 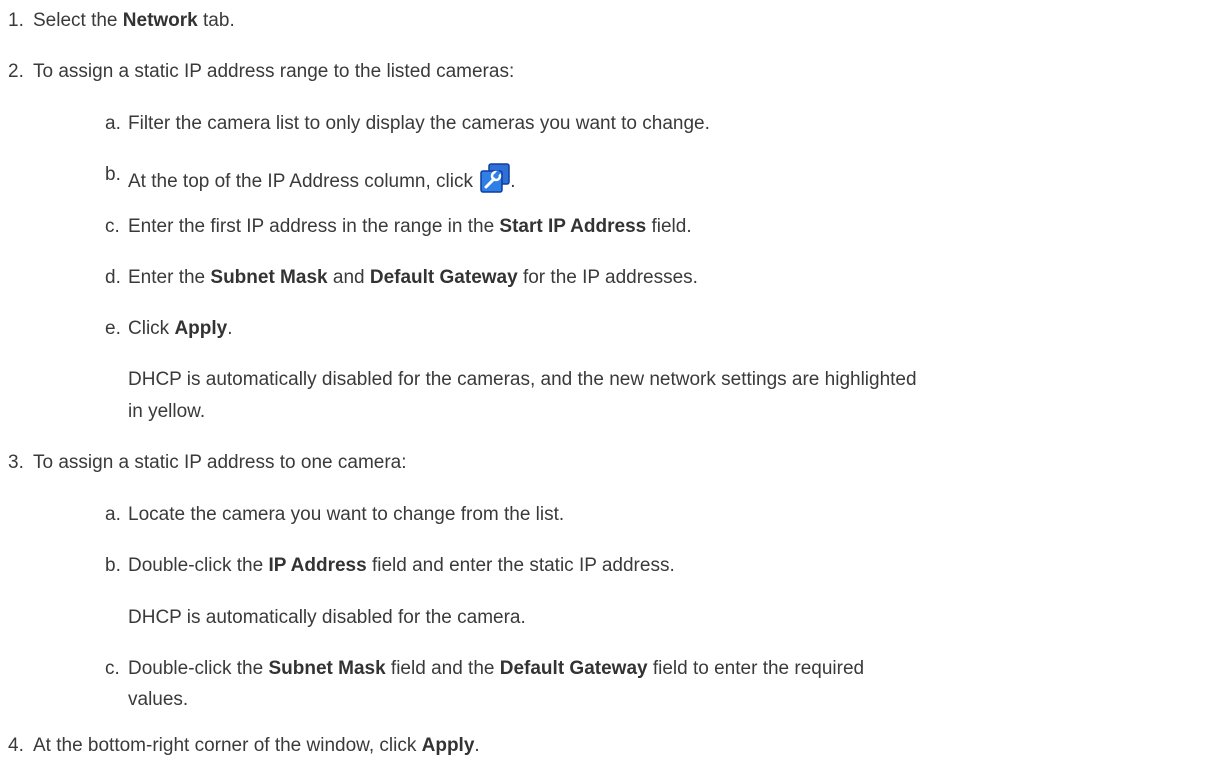 What do you see at coordinates (16, 71) in the screenshot?
I see `step-2-number: 2.` at bounding box center [16, 71].